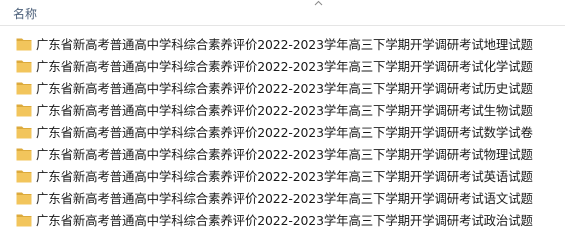  I want to click on chevron-up-icon, so click(318, 3).